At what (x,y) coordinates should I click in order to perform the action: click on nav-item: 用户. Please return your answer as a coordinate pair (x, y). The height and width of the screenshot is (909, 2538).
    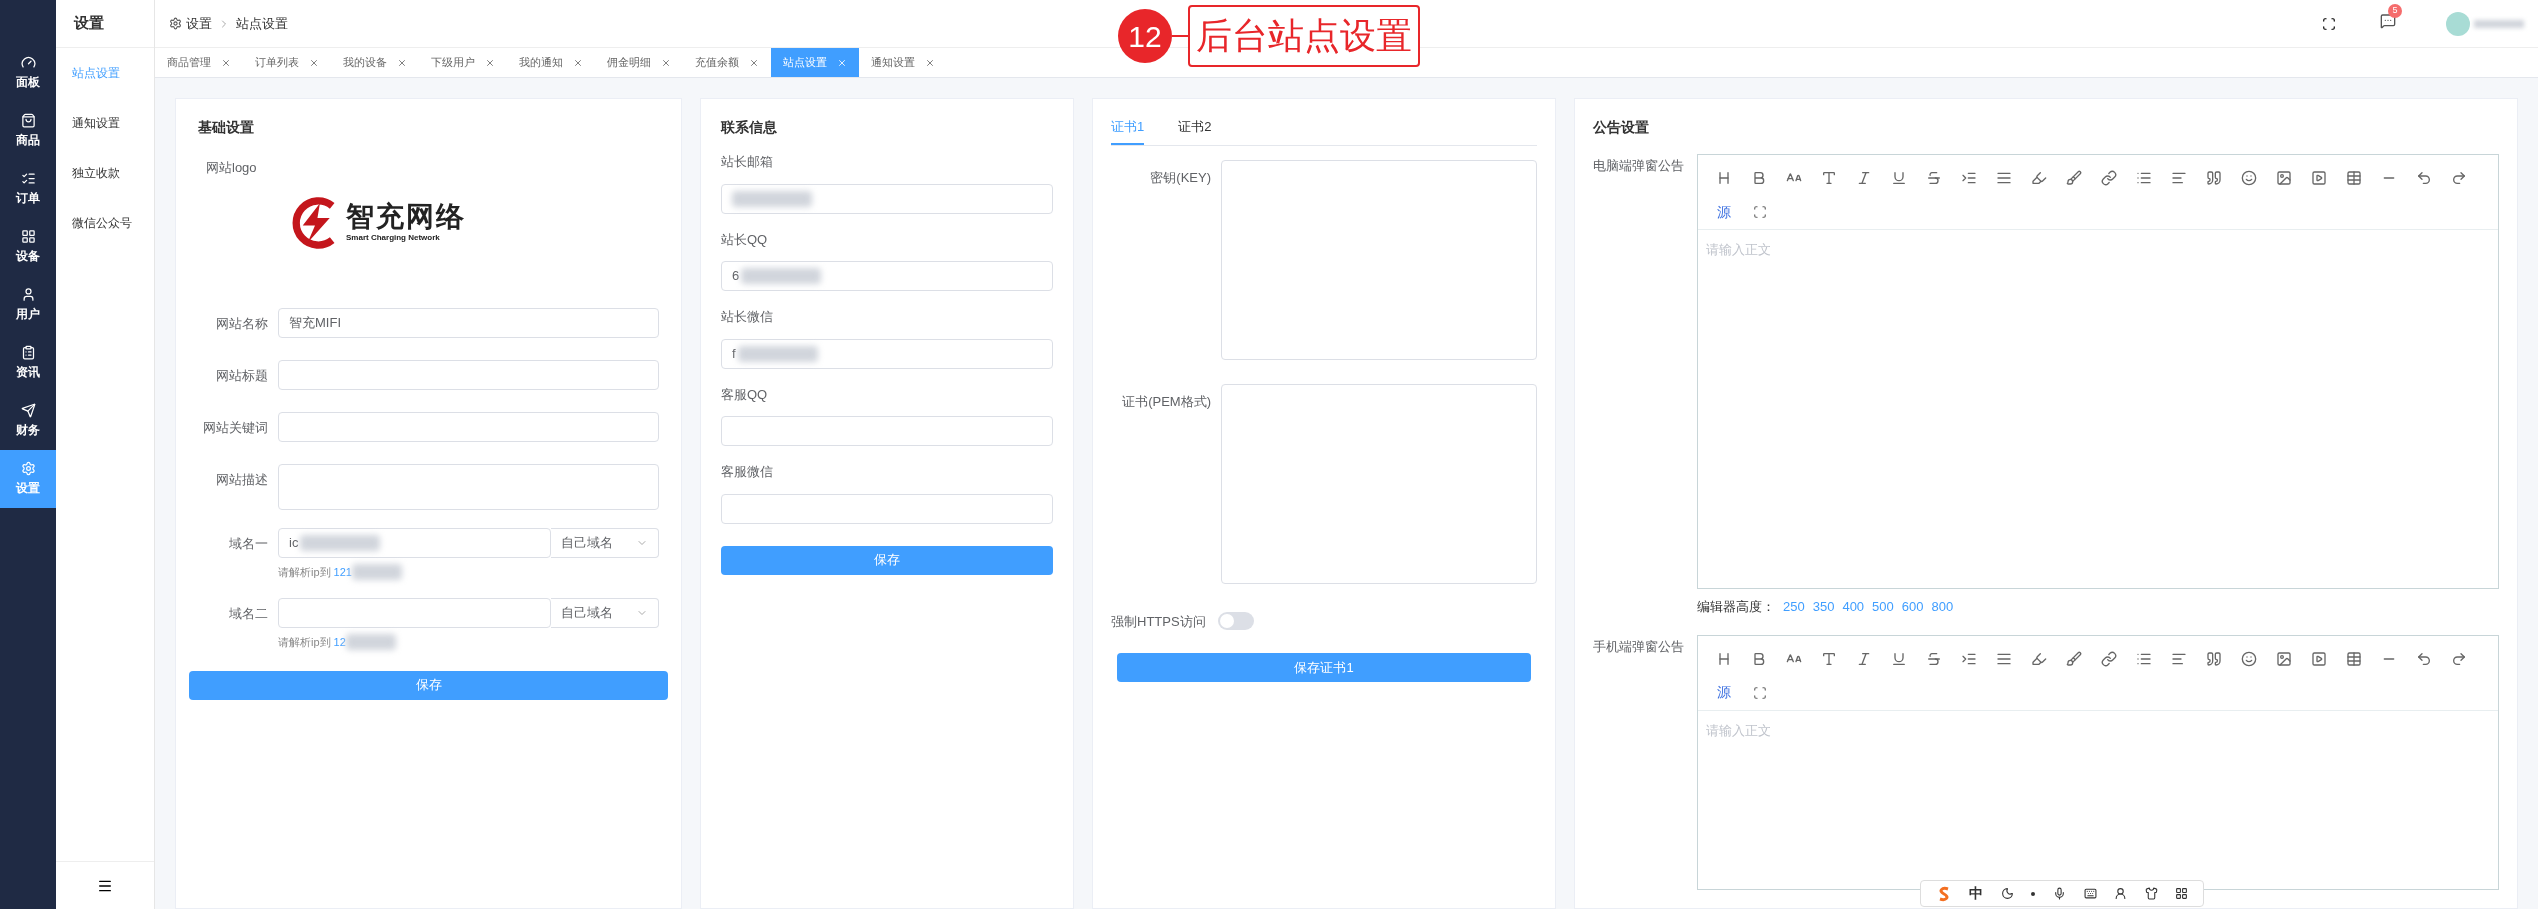
    Looking at the image, I should click on (28, 305).